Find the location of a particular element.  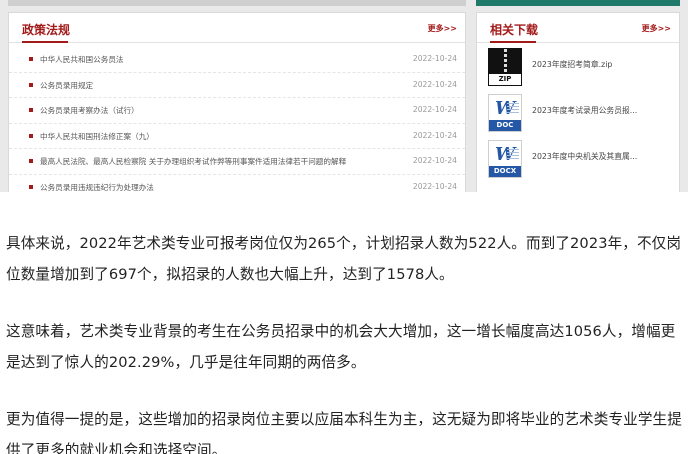

policy-item-title: 公务员录用考察办法（试行） is located at coordinates (223, 110).